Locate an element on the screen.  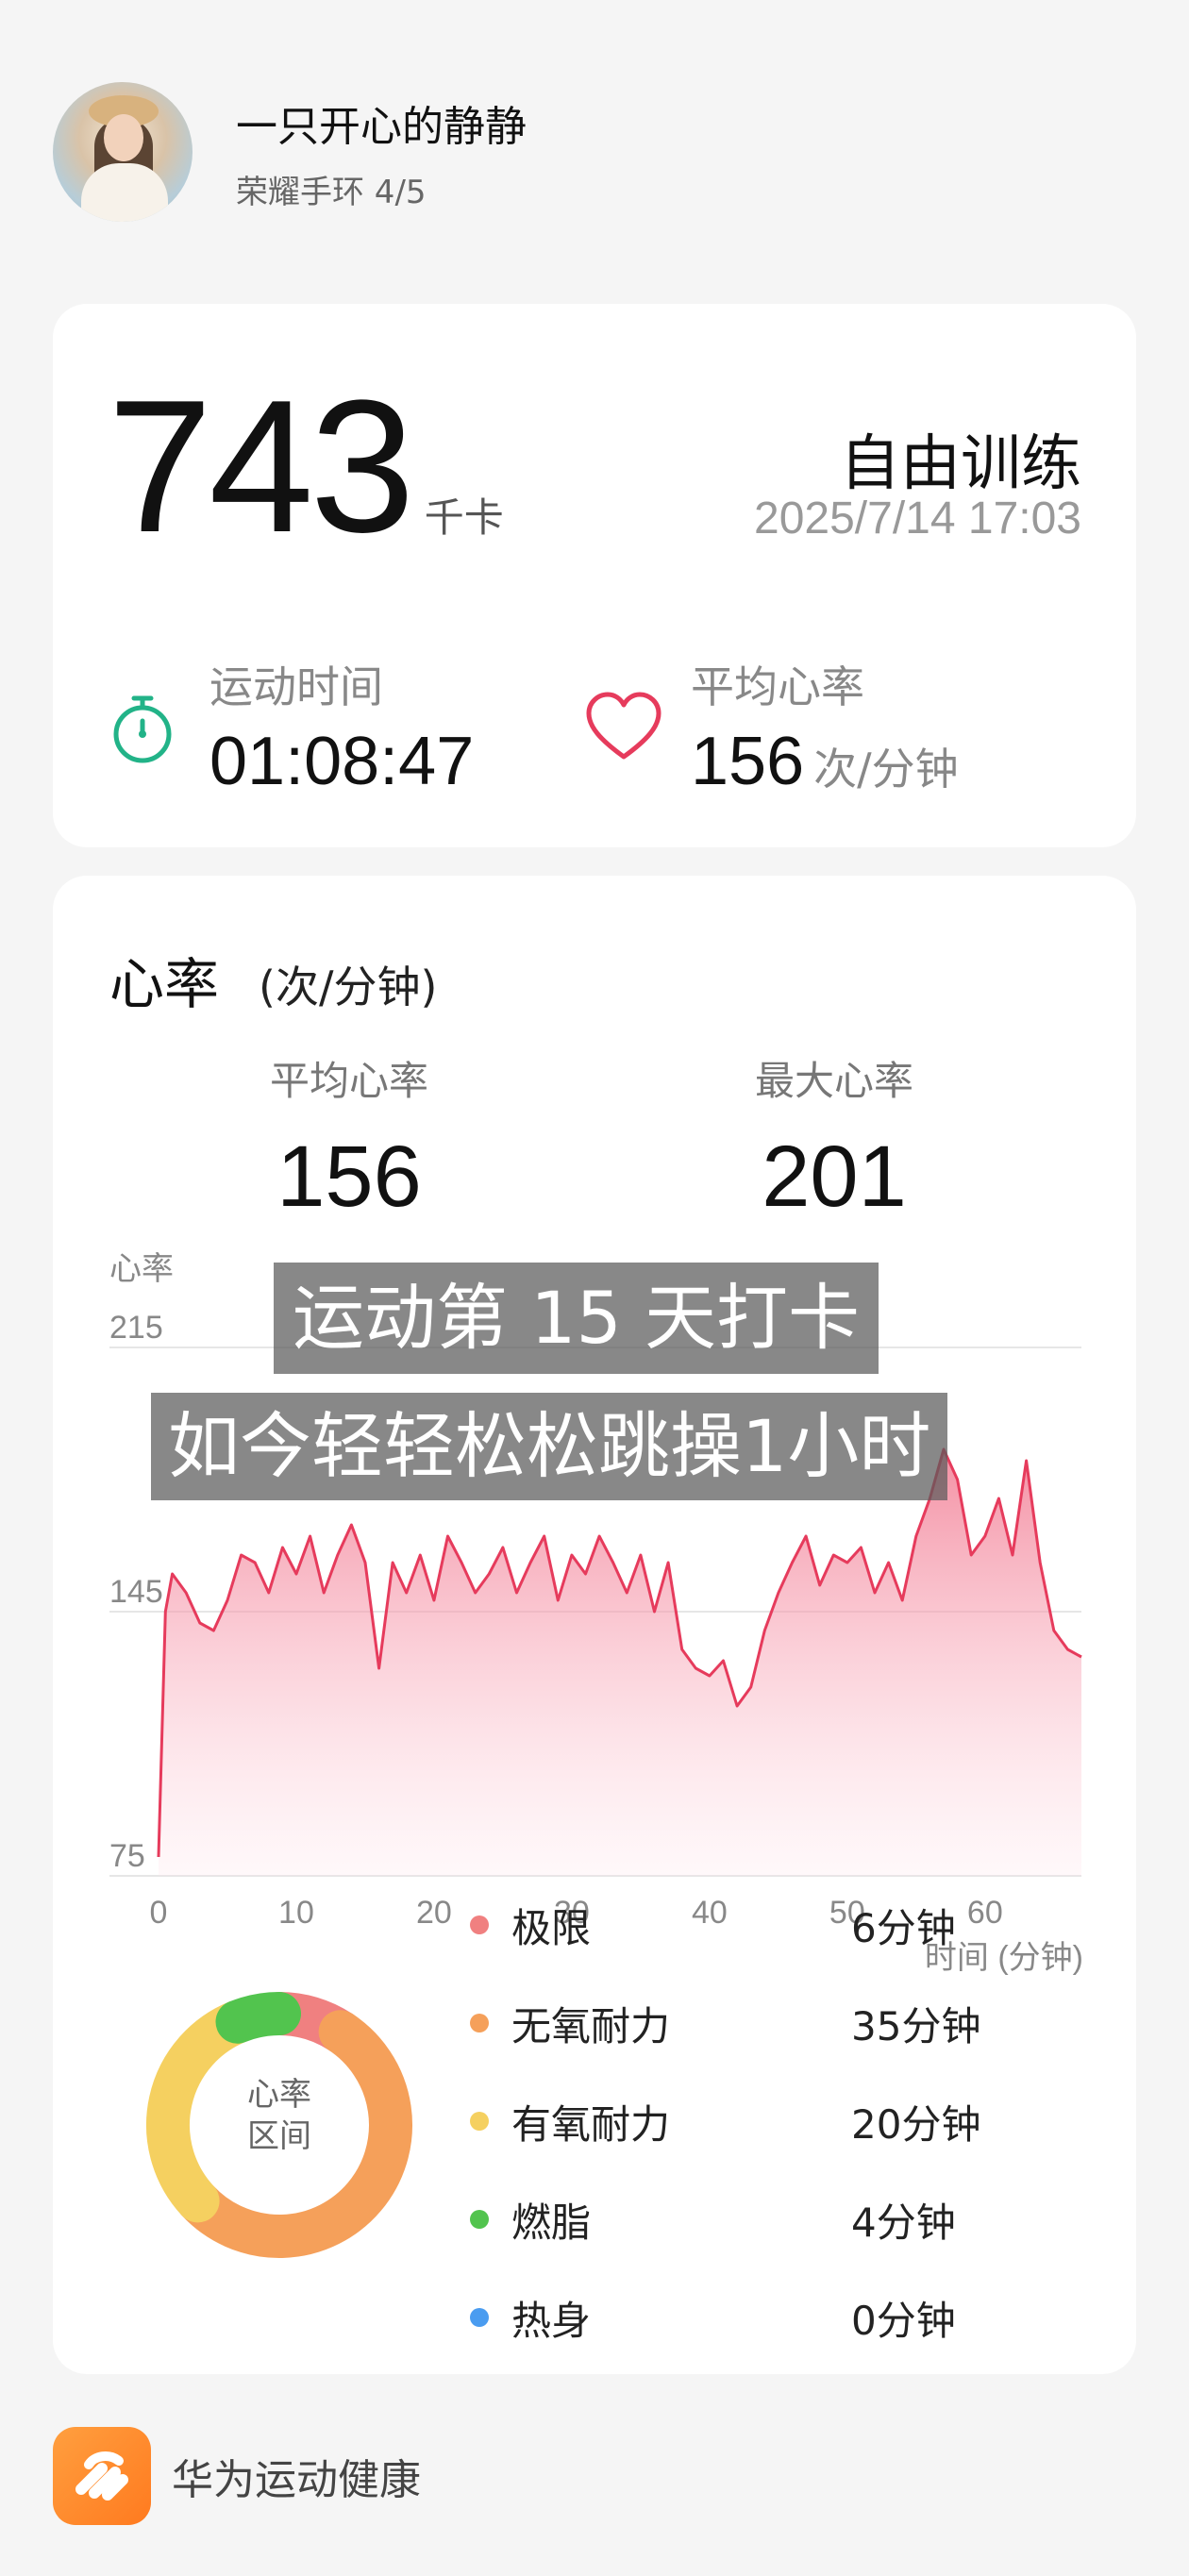
x-tick-label: 10 is located at coordinates (296, 1913).